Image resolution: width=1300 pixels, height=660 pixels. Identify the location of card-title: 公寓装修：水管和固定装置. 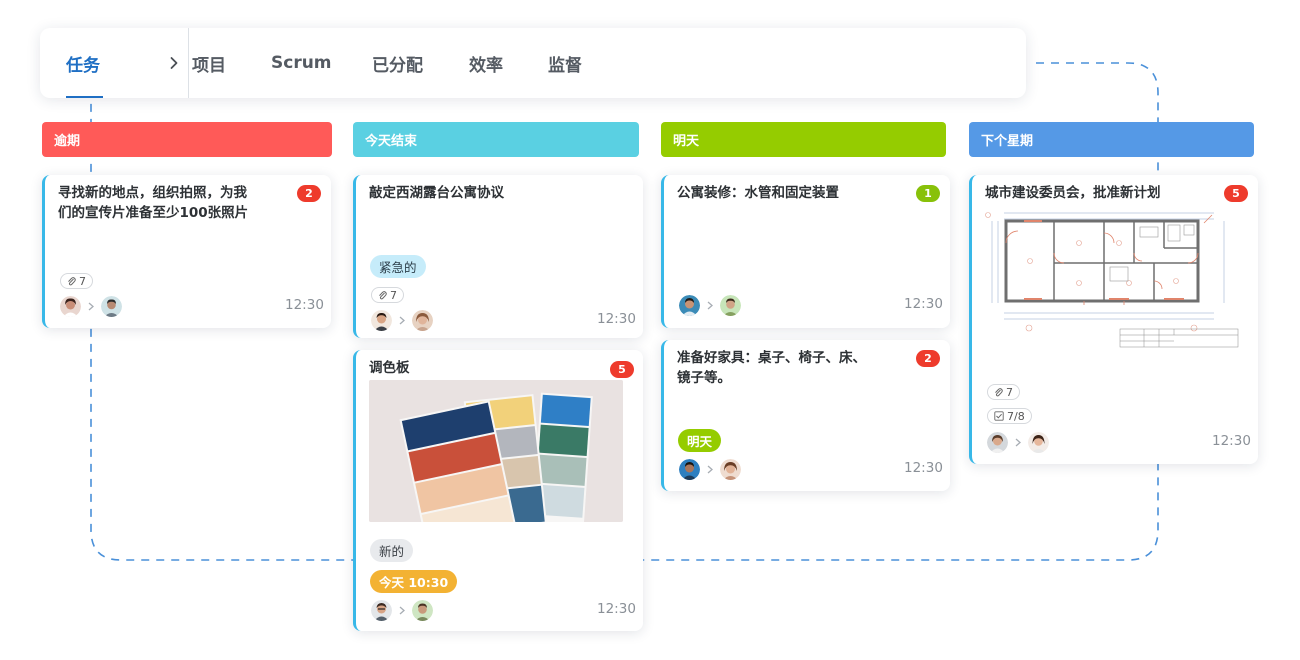
(758, 193).